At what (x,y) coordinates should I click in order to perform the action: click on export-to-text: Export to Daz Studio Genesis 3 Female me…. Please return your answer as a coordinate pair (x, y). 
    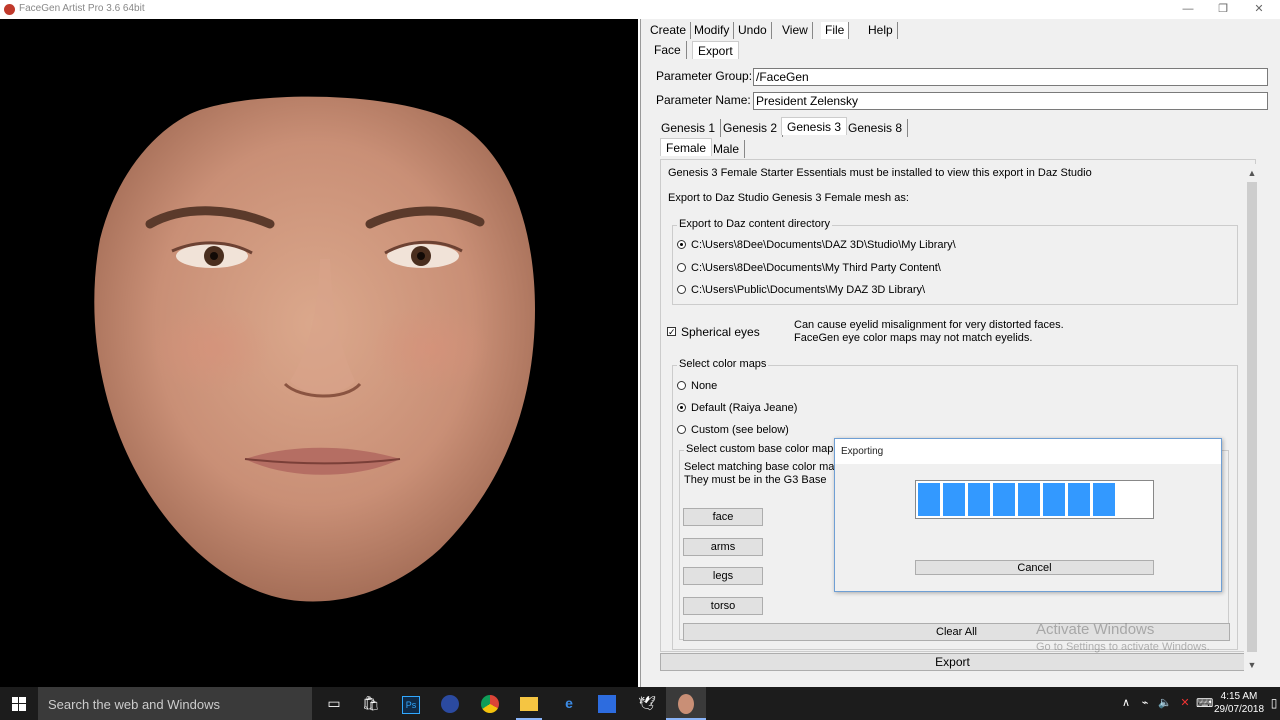
    Looking at the image, I should click on (788, 198).